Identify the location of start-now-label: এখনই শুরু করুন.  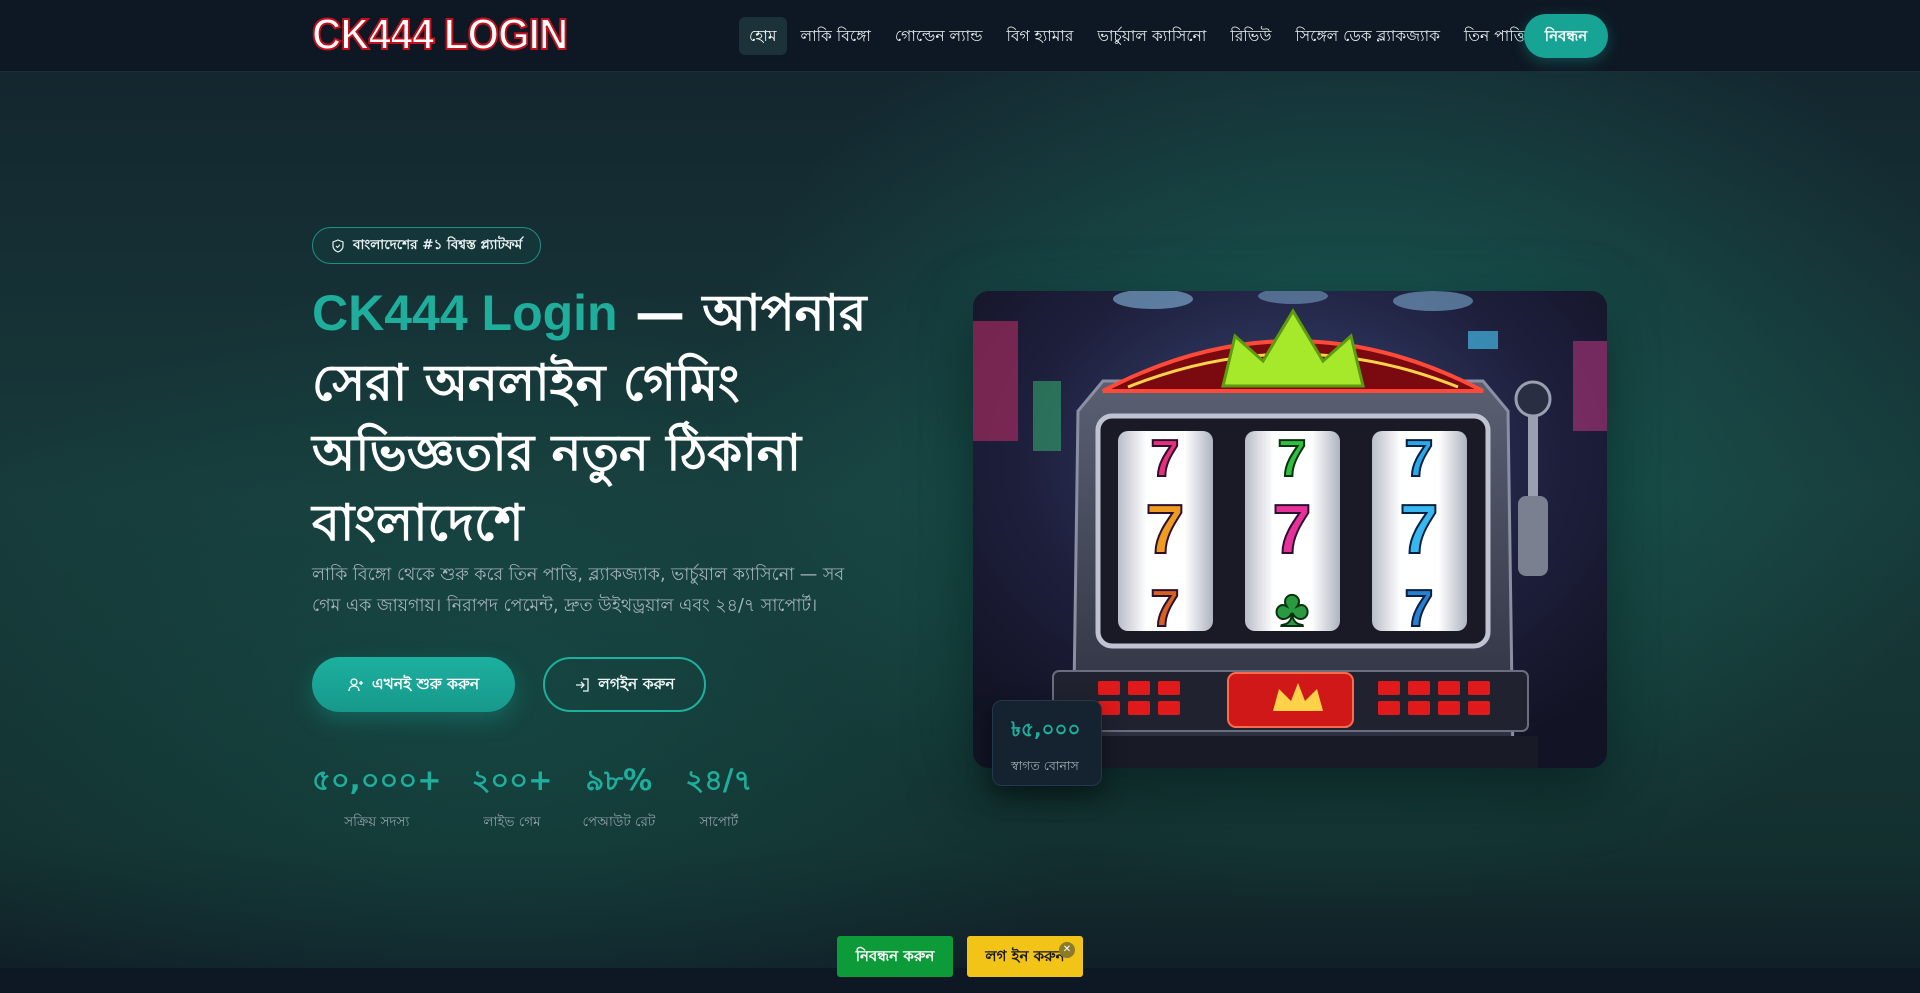
(425, 683).